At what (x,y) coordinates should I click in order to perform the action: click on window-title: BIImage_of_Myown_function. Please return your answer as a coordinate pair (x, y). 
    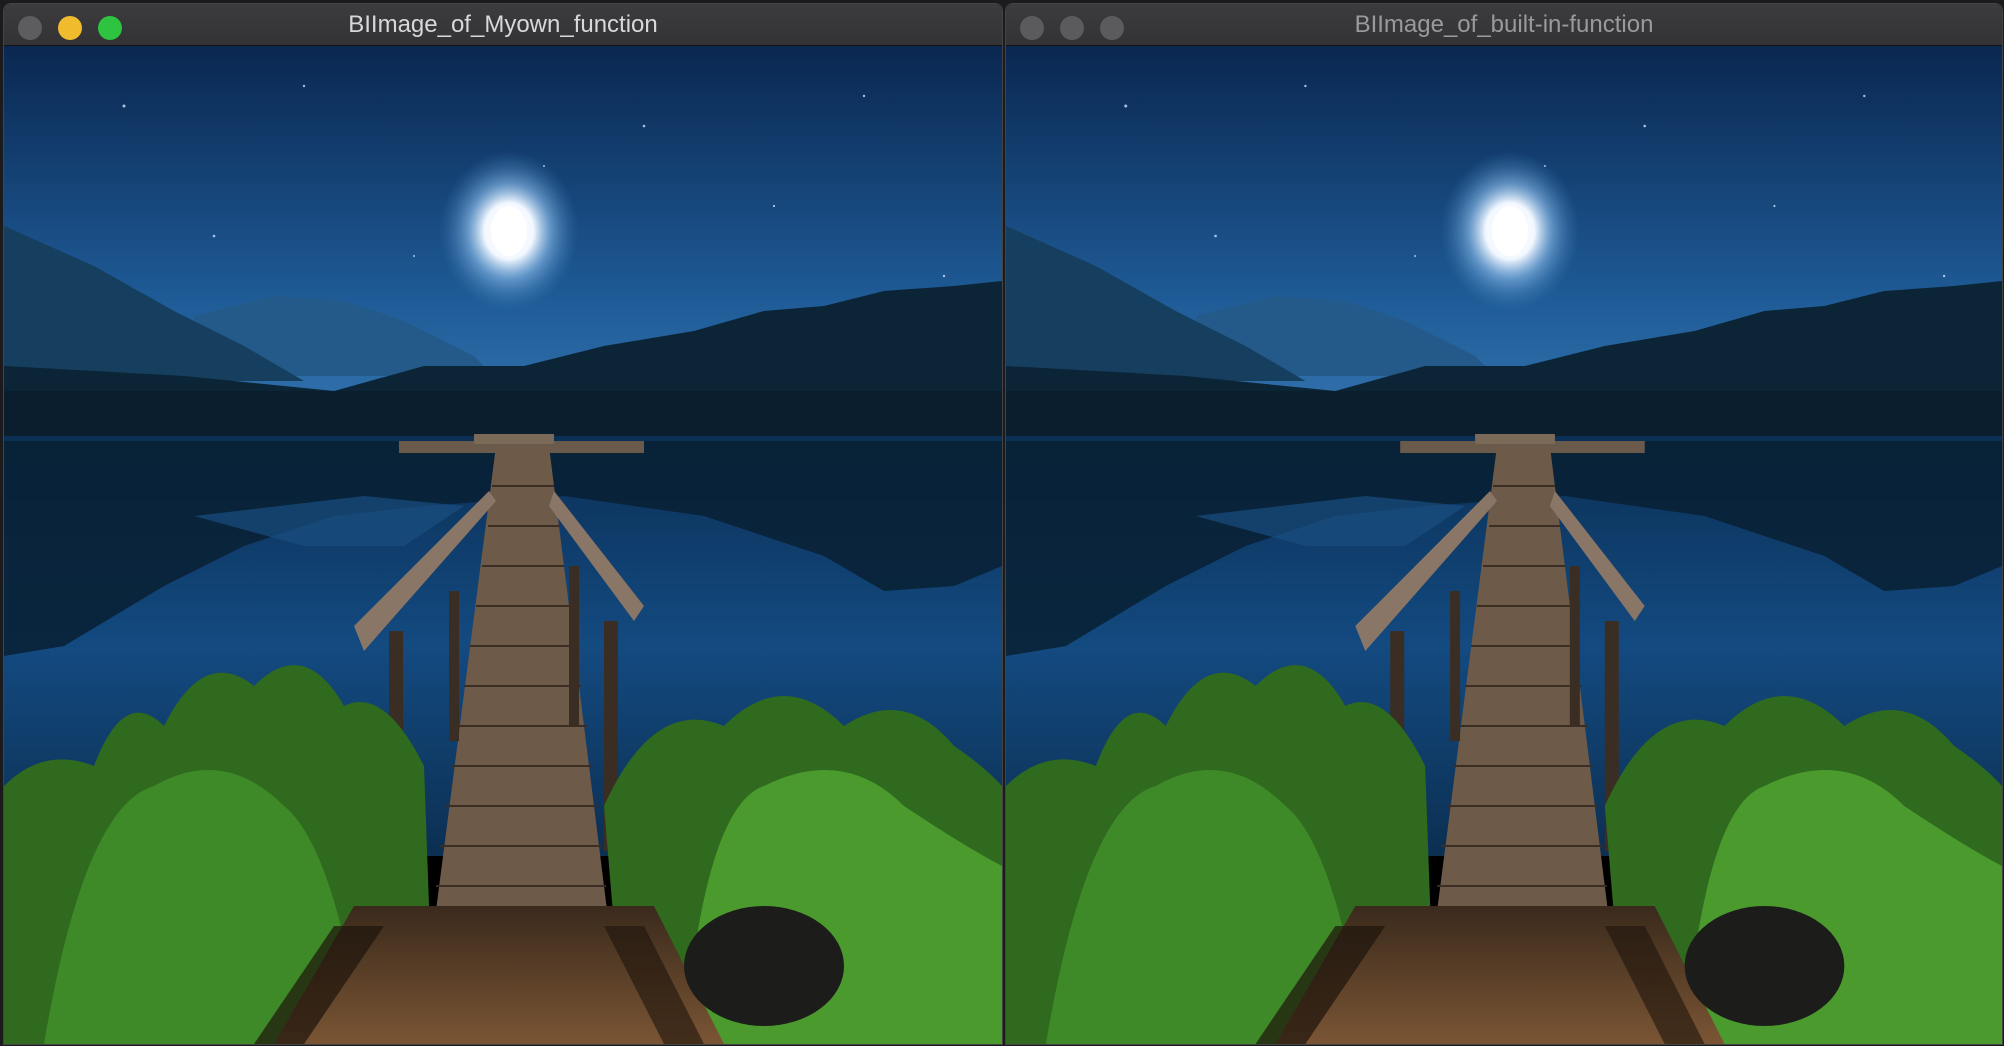
    Looking at the image, I should click on (503, 24).